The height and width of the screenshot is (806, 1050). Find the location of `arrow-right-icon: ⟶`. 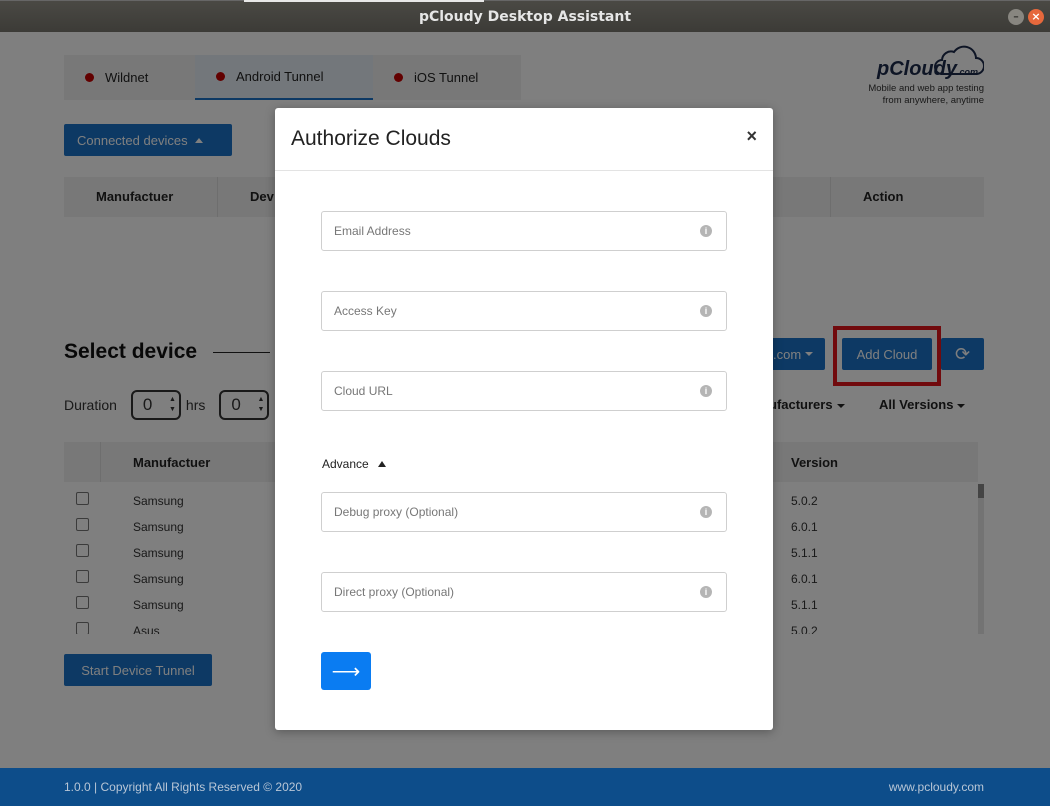

arrow-right-icon: ⟶ is located at coordinates (346, 671).